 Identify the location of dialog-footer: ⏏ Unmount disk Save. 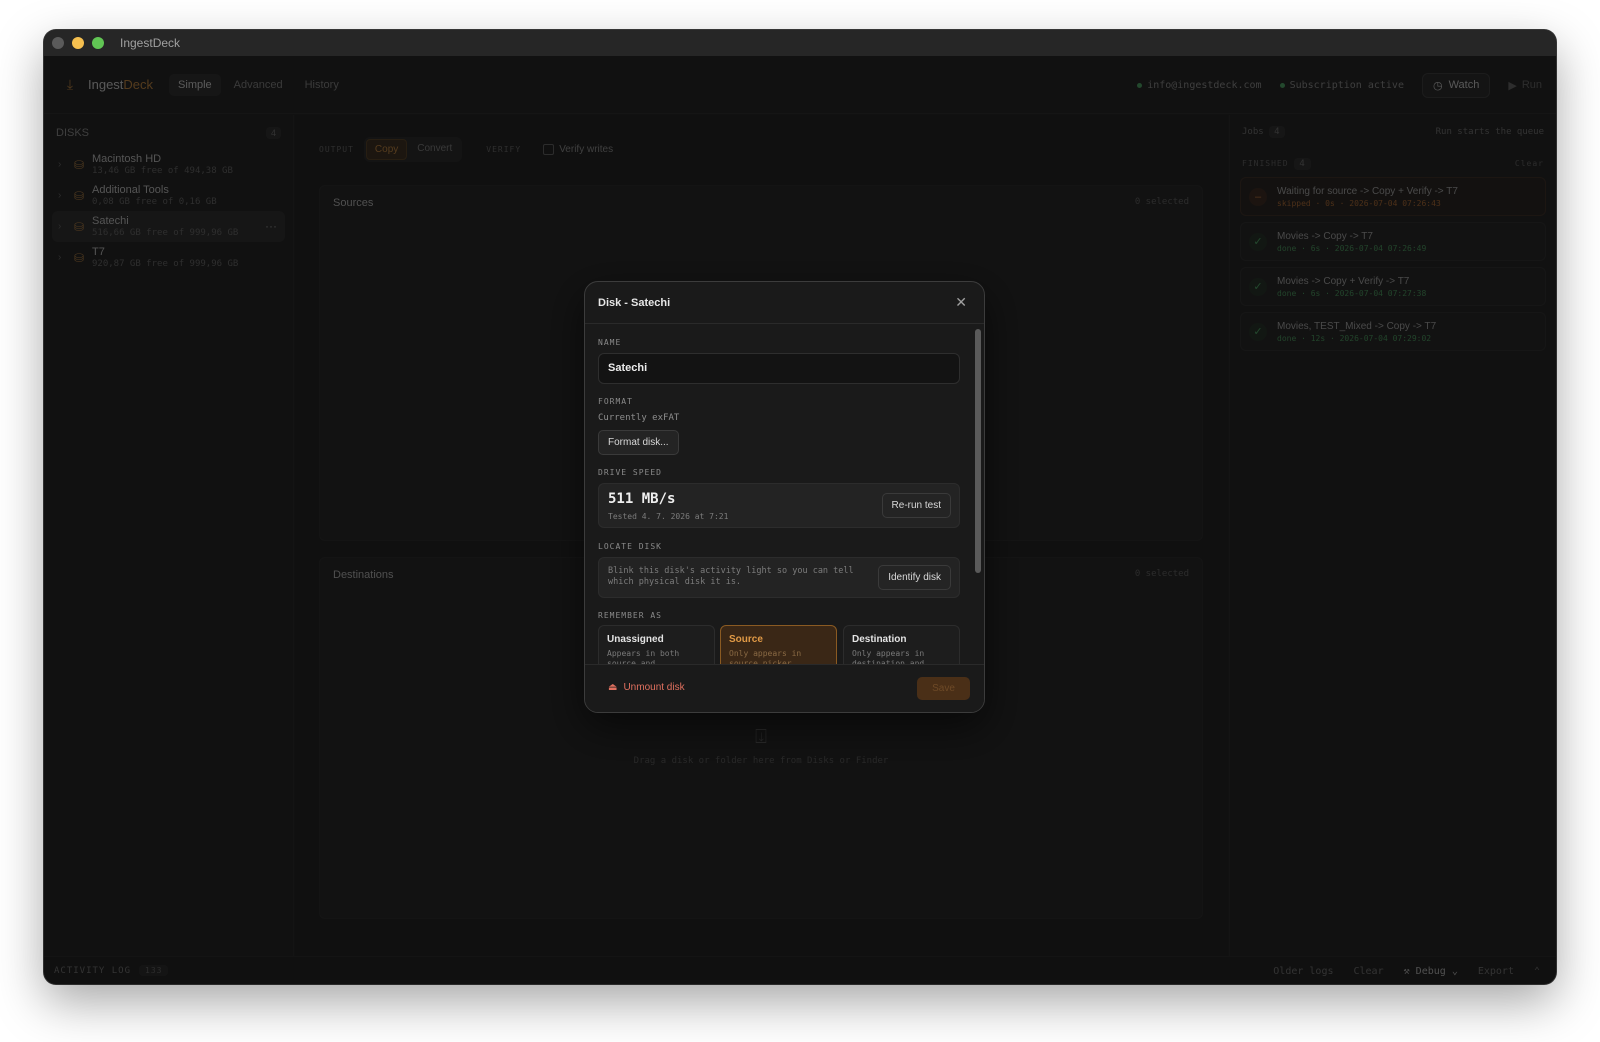
(784, 688).